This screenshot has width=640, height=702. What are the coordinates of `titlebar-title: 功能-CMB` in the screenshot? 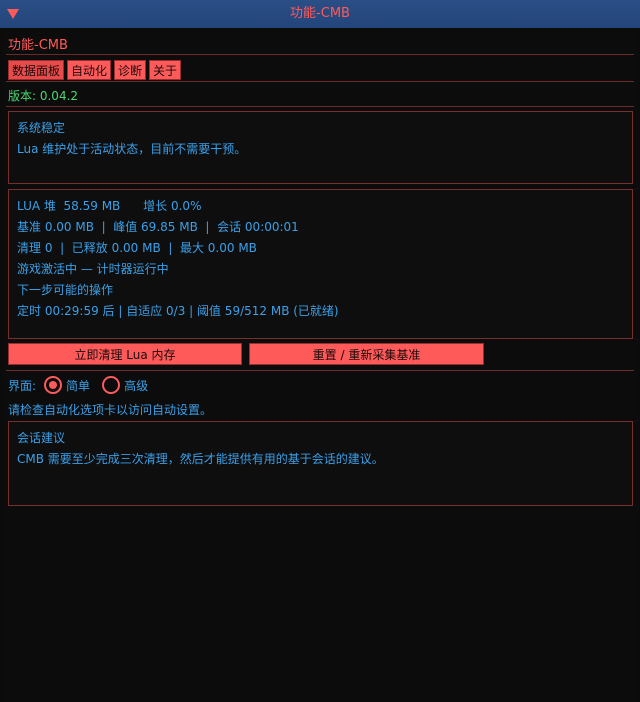 It's located at (320, 13).